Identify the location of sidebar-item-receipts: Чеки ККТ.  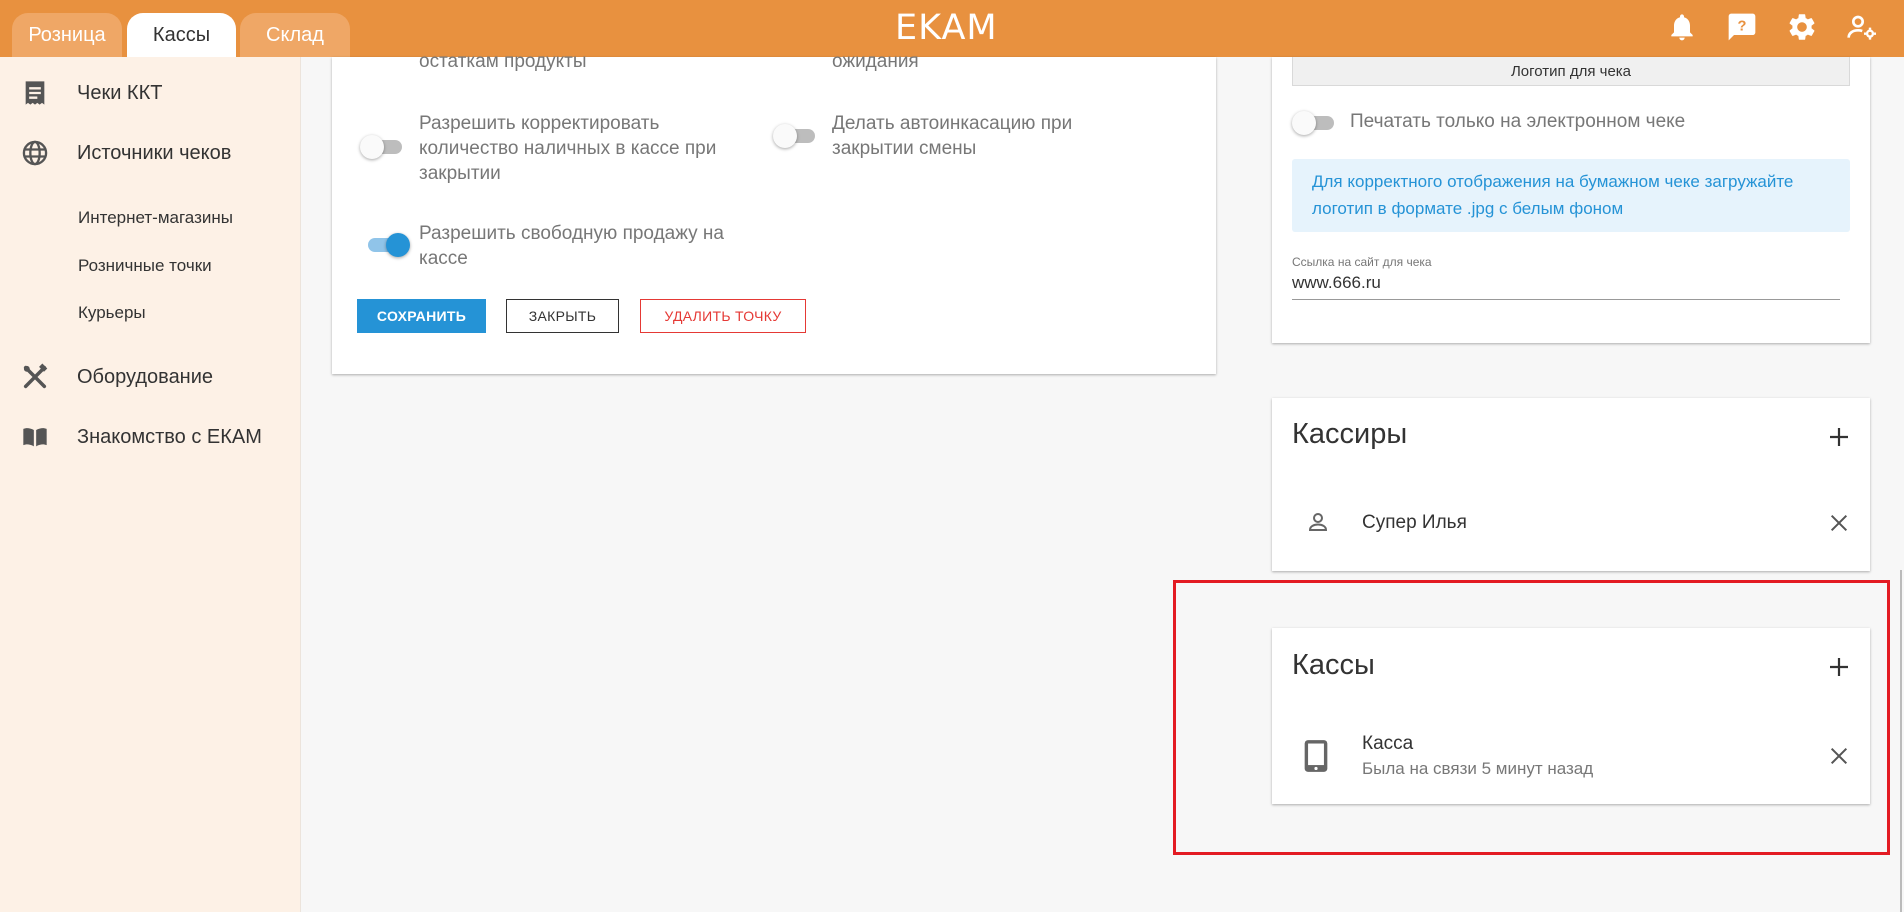
(150, 93).